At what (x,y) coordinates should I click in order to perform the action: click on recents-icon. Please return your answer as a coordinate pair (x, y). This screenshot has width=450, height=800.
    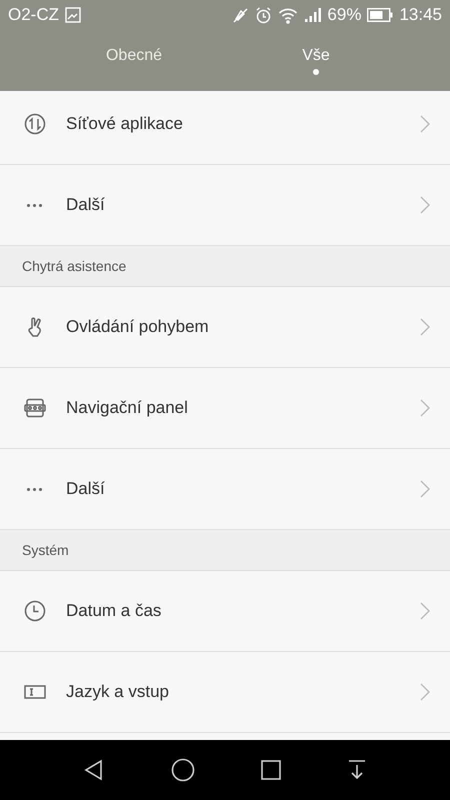
    Looking at the image, I should click on (271, 770).